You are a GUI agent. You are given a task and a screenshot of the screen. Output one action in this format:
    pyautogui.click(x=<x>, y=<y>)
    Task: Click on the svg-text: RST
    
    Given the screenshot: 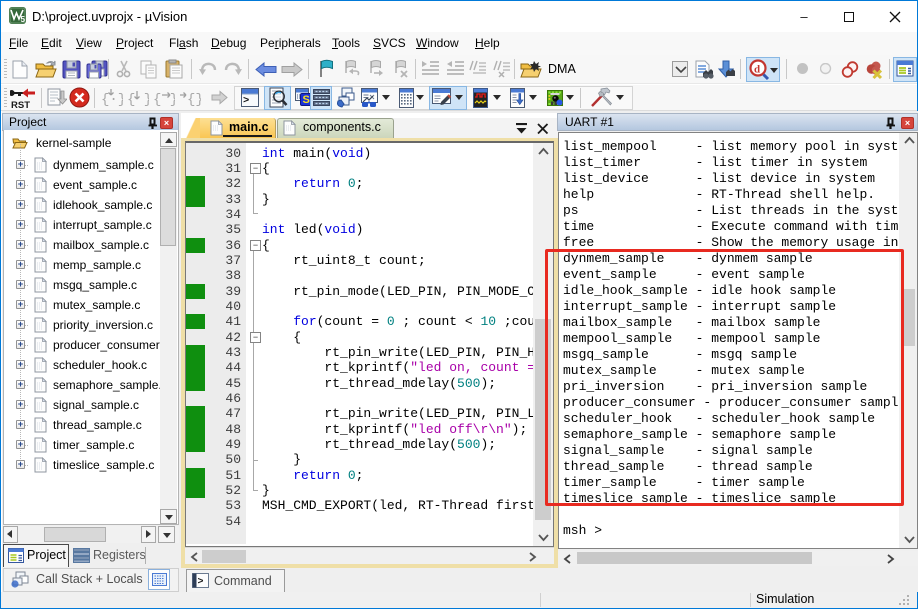 What is the action you would take?
    pyautogui.click(x=20, y=104)
    